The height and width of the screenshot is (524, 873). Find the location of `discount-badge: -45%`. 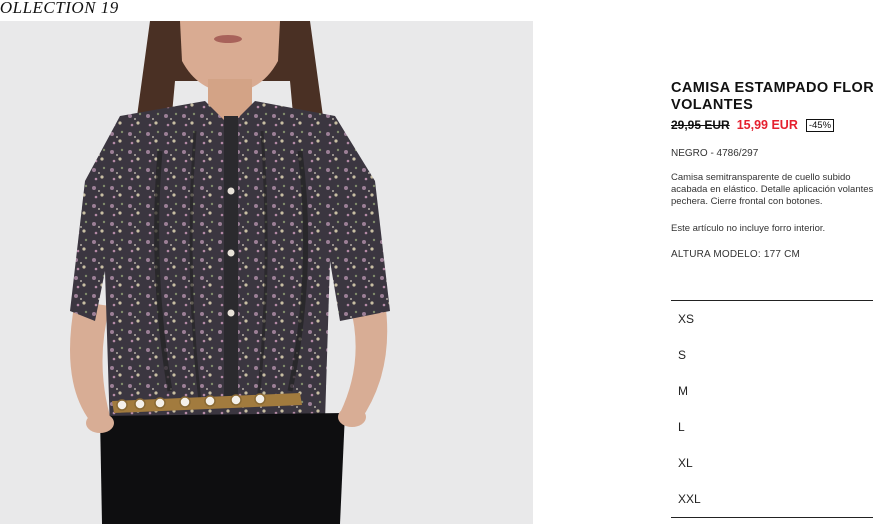

discount-badge: -45% is located at coordinates (820, 125).